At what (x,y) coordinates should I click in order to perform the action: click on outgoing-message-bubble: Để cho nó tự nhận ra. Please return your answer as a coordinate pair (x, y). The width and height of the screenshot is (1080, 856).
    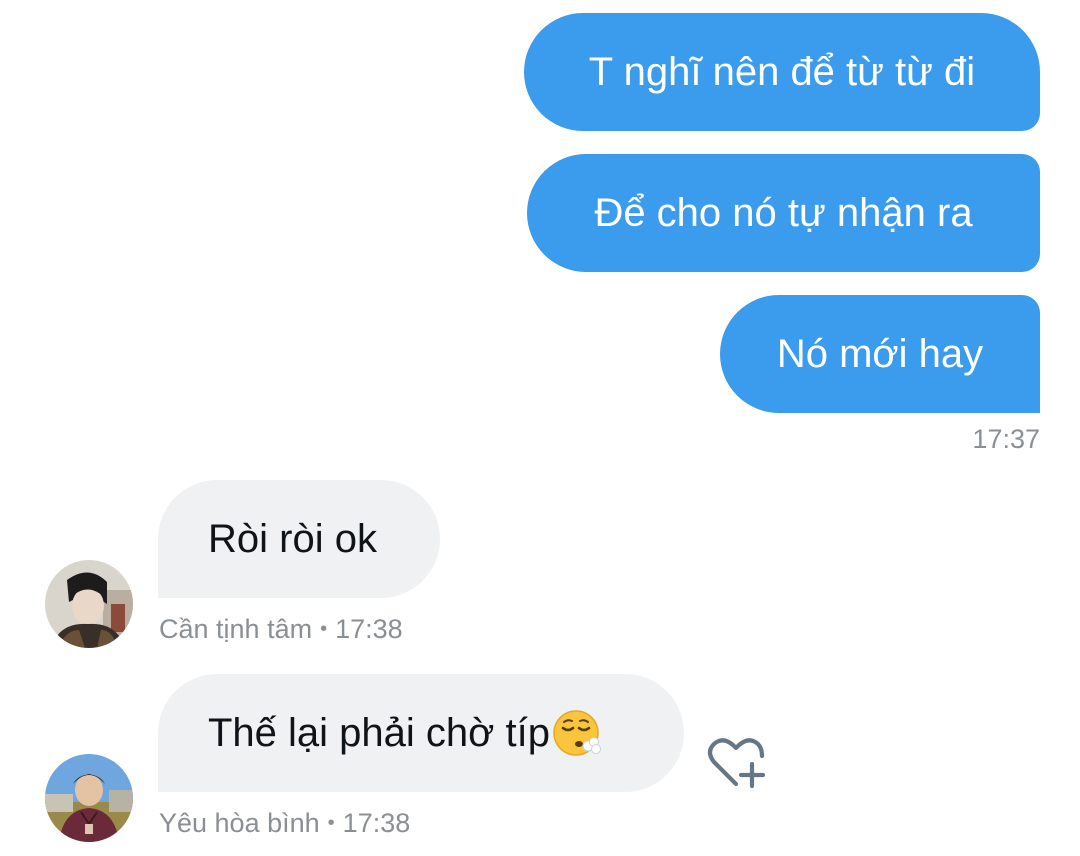
    Looking at the image, I should click on (783, 213).